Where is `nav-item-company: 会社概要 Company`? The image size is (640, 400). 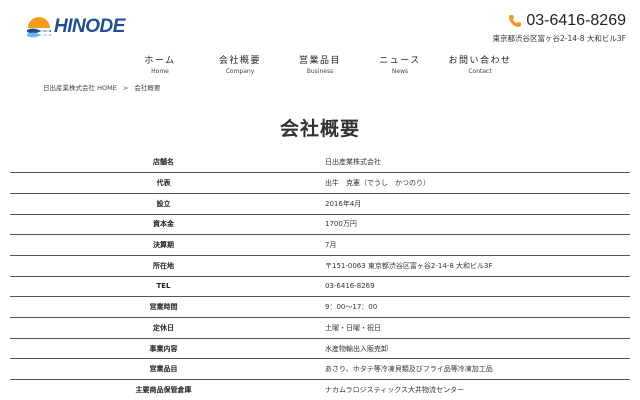 nav-item-company: 会社概要 Company is located at coordinates (240, 64).